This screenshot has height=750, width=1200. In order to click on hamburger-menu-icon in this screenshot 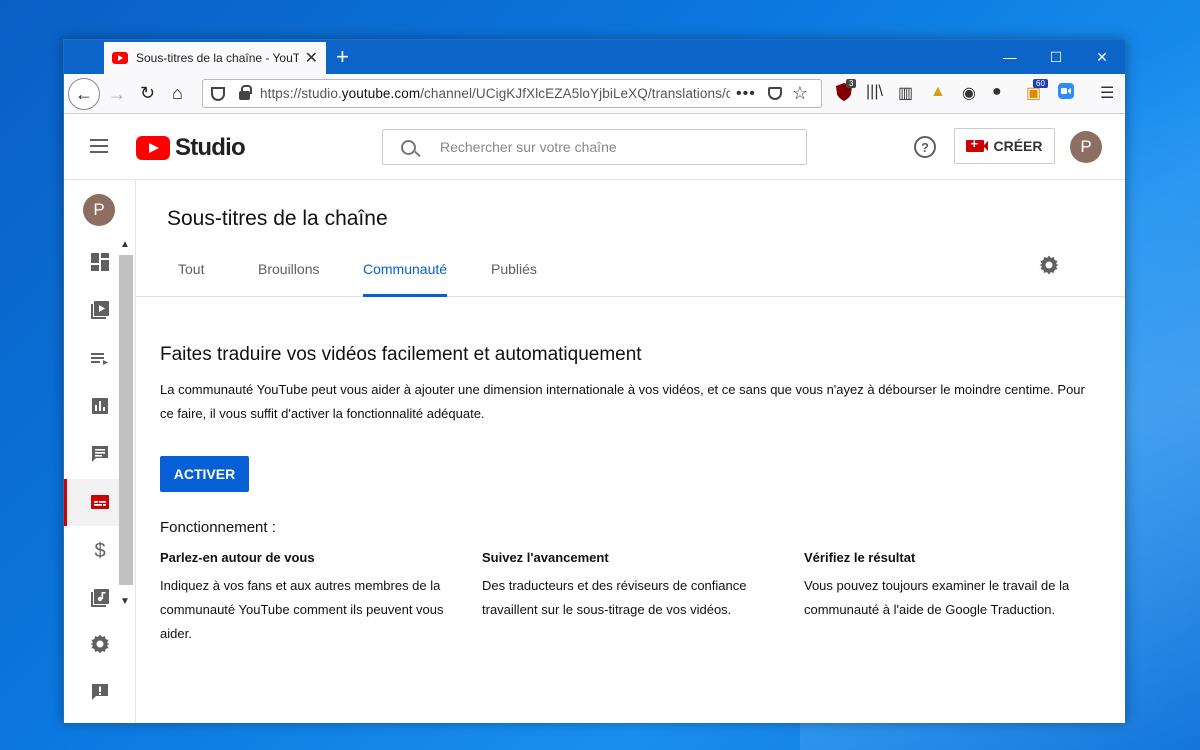, I will do `click(99, 146)`.